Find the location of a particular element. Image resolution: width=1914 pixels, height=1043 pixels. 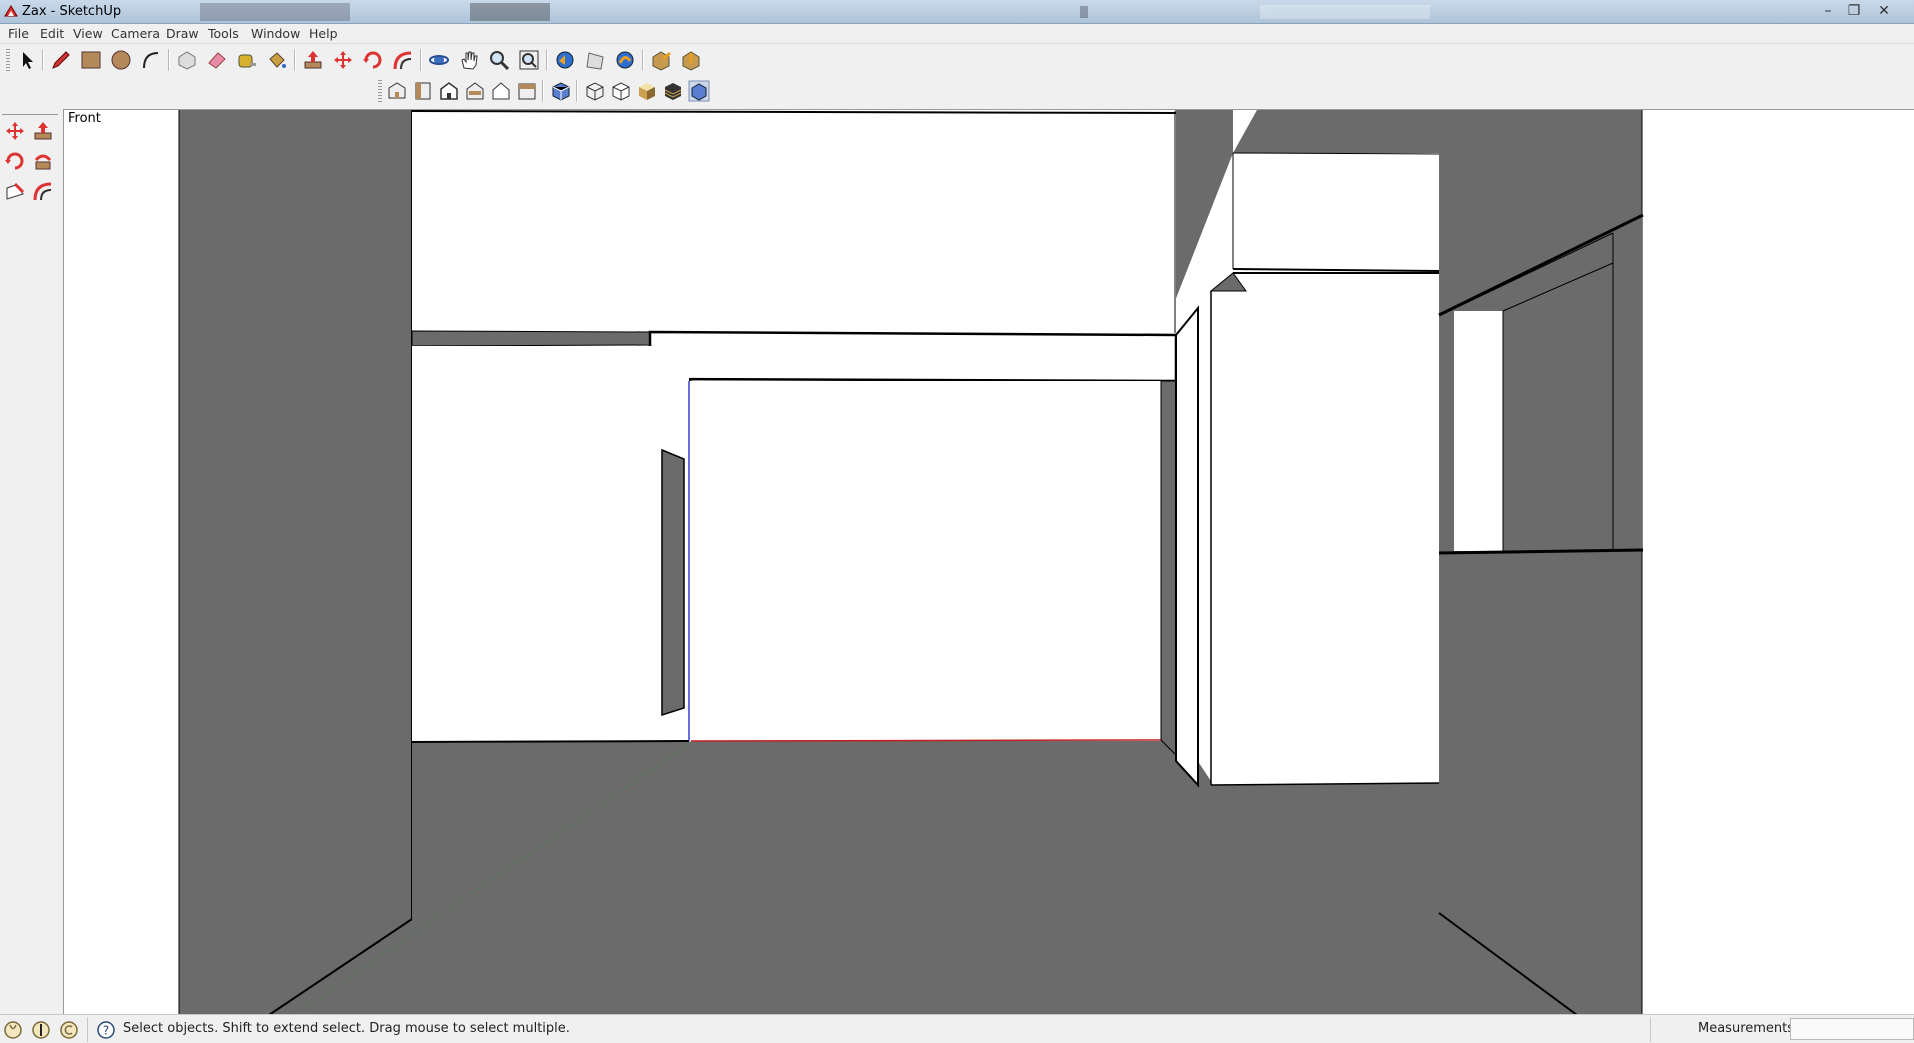

pan-hand-icon is located at coordinates (469, 60).